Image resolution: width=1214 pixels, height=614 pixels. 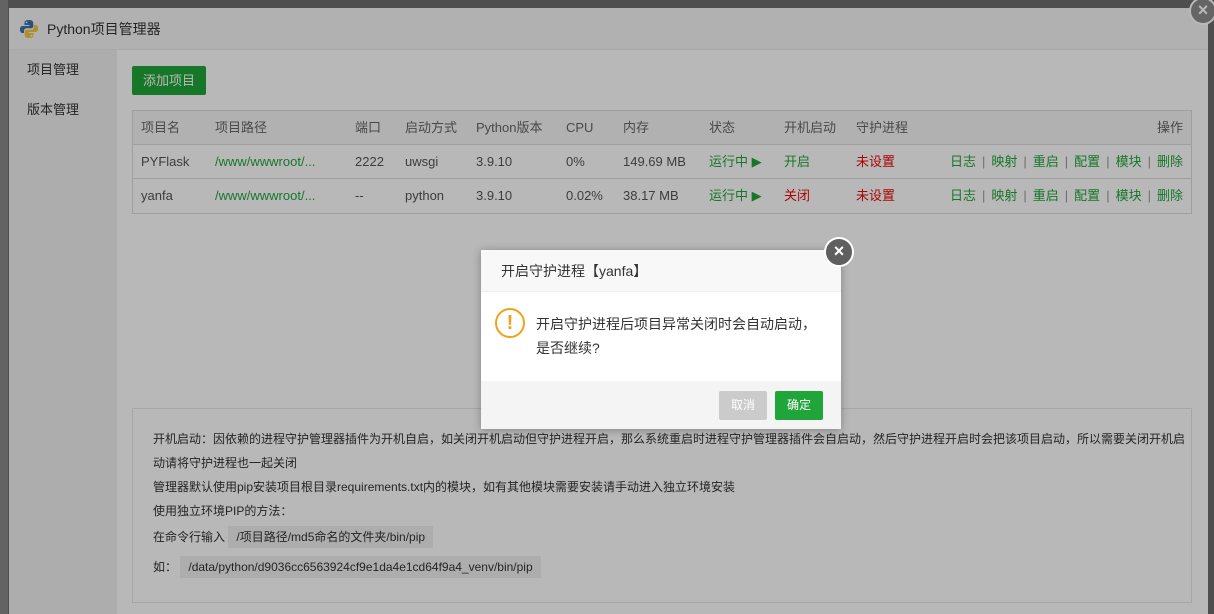 I want to click on col-header-path: 项目路径, so click(x=241, y=127).